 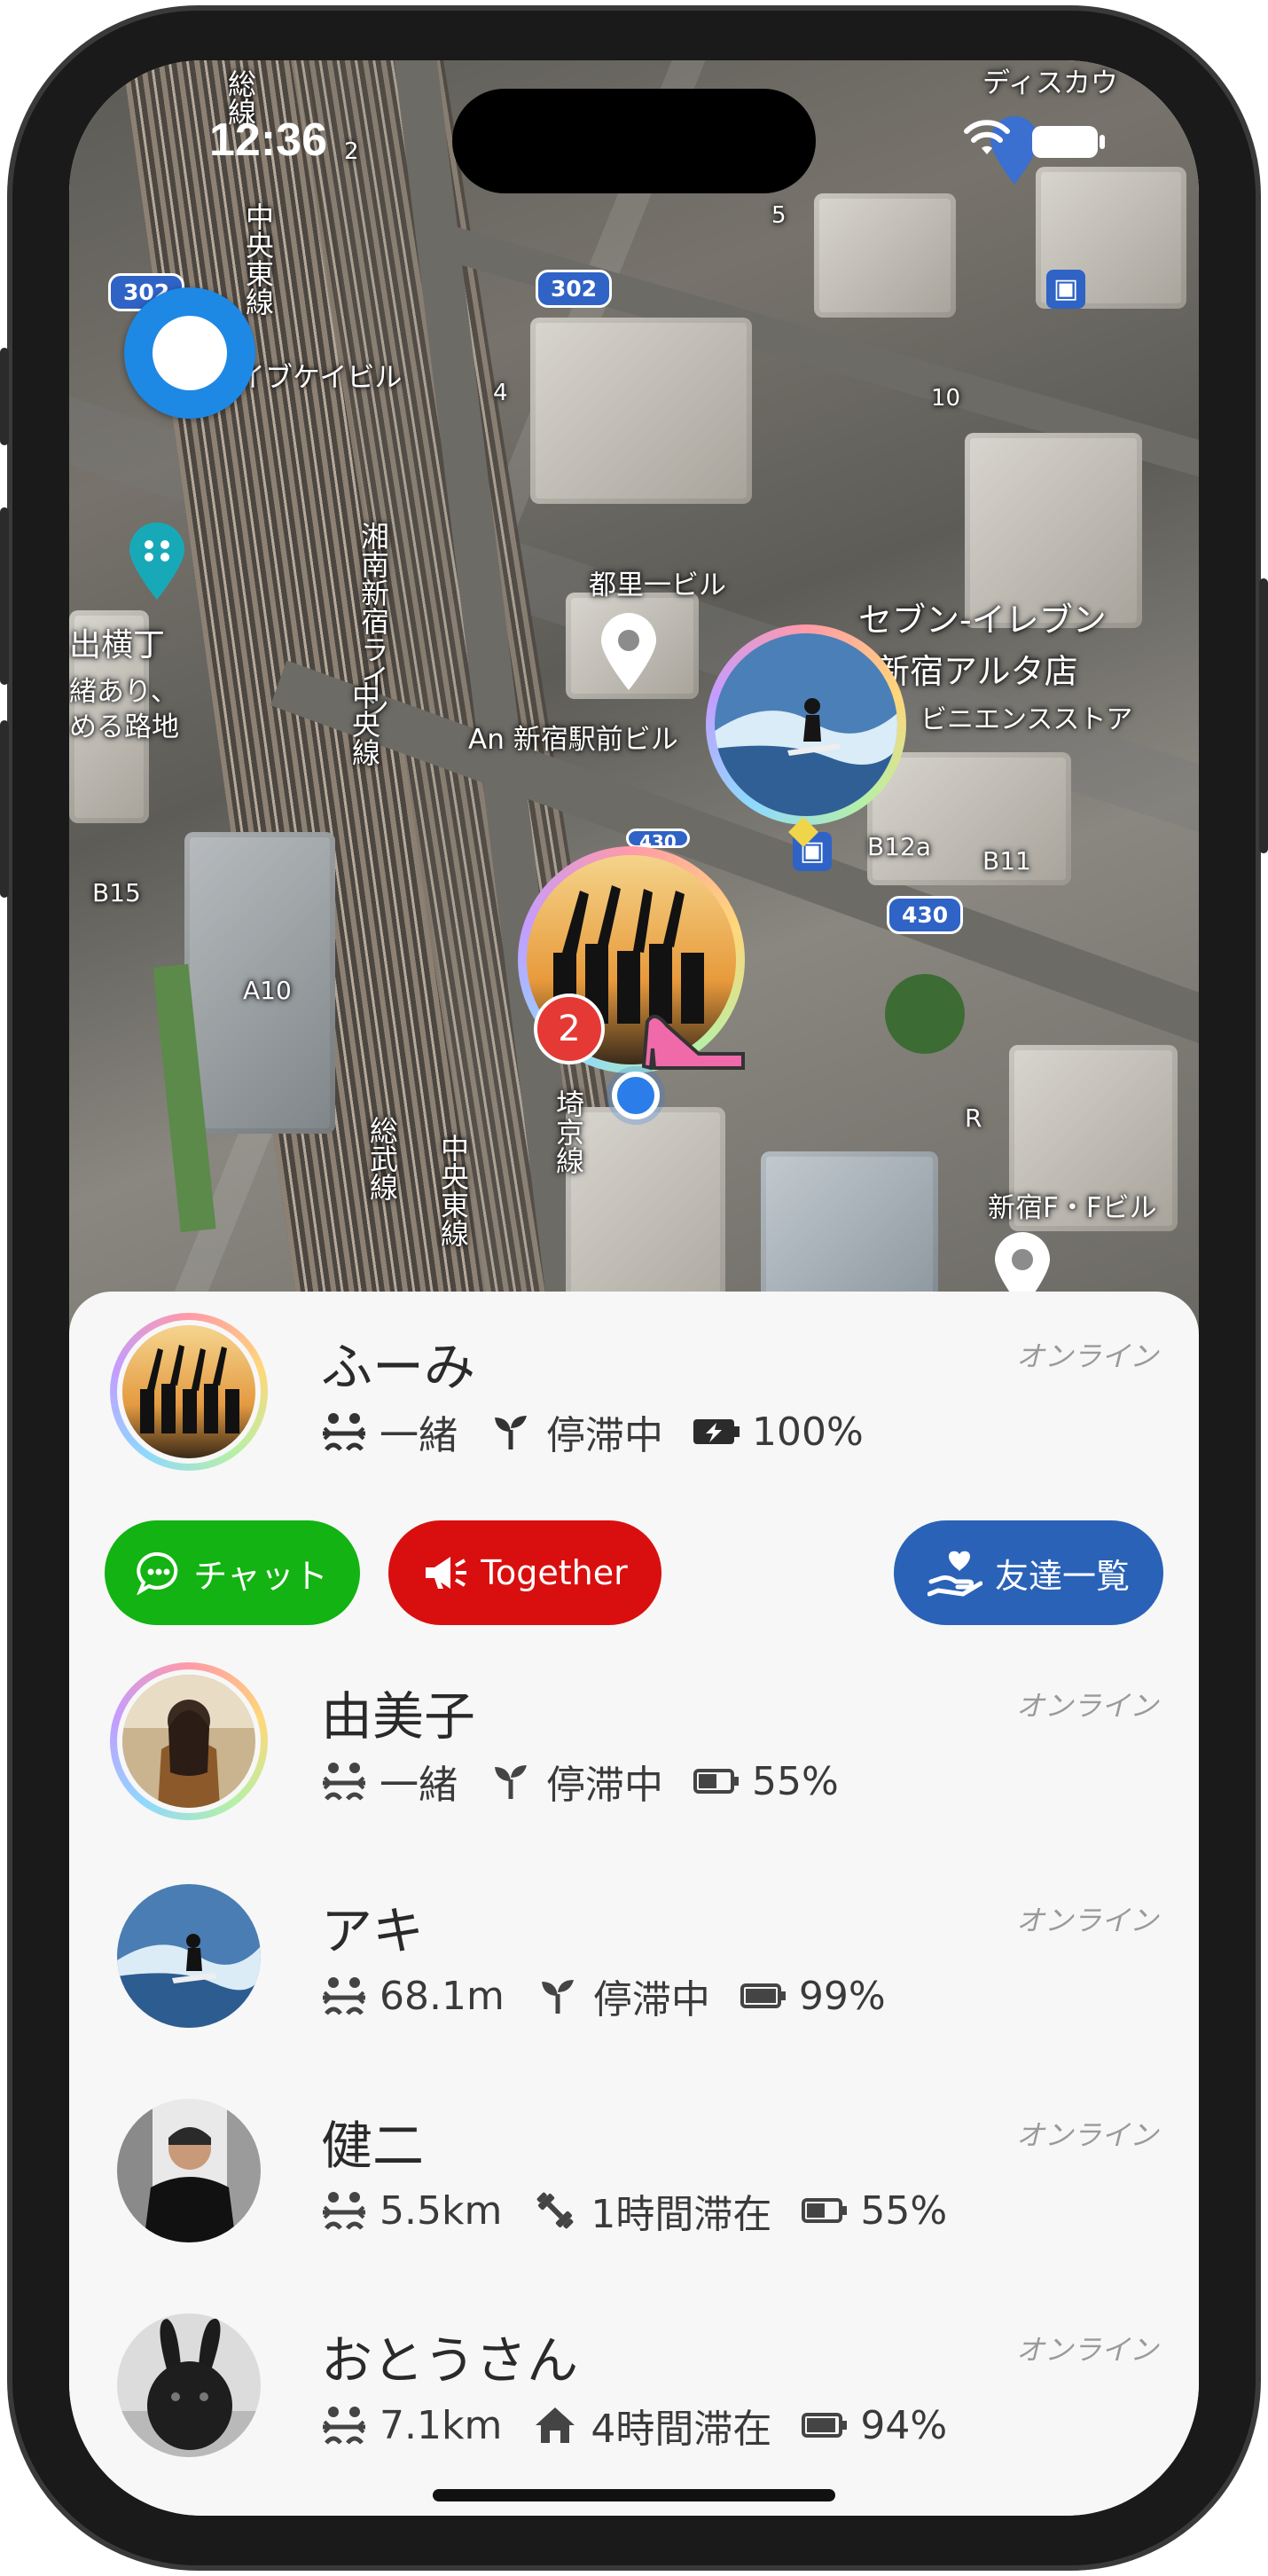 I want to click on current-location-button, so click(x=190, y=353).